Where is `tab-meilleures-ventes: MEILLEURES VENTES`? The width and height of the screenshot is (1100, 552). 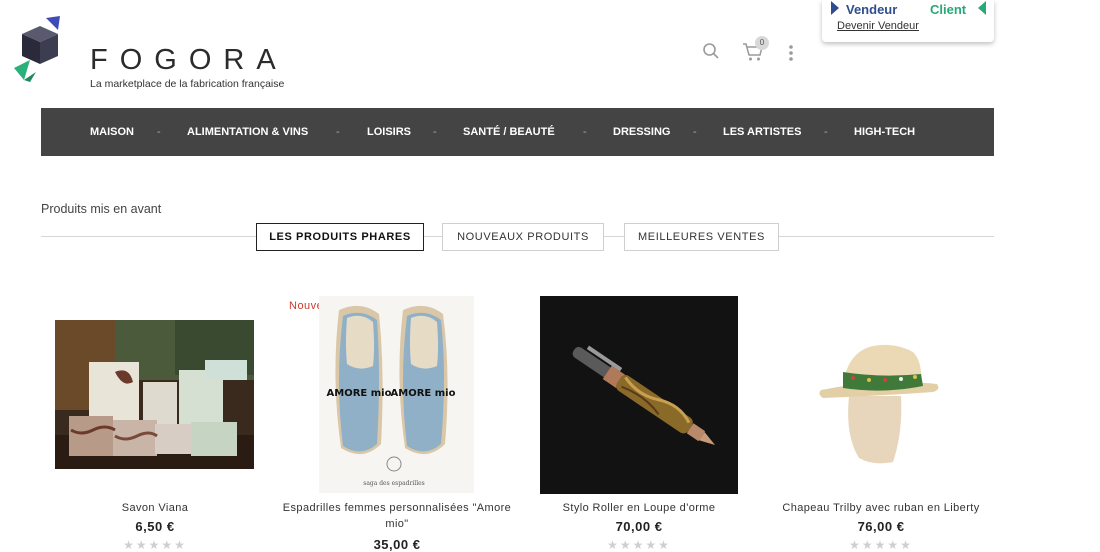 tab-meilleures-ventes: MEILLEURES VENTES is located at coordinates (701, 237).